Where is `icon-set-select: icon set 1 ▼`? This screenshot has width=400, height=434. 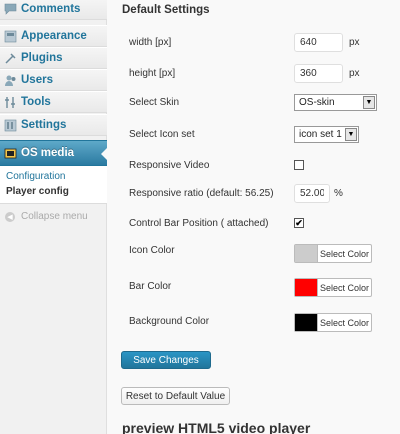
icon-set-select: icon set 1 ▼ is located at coordinates (326, 134).